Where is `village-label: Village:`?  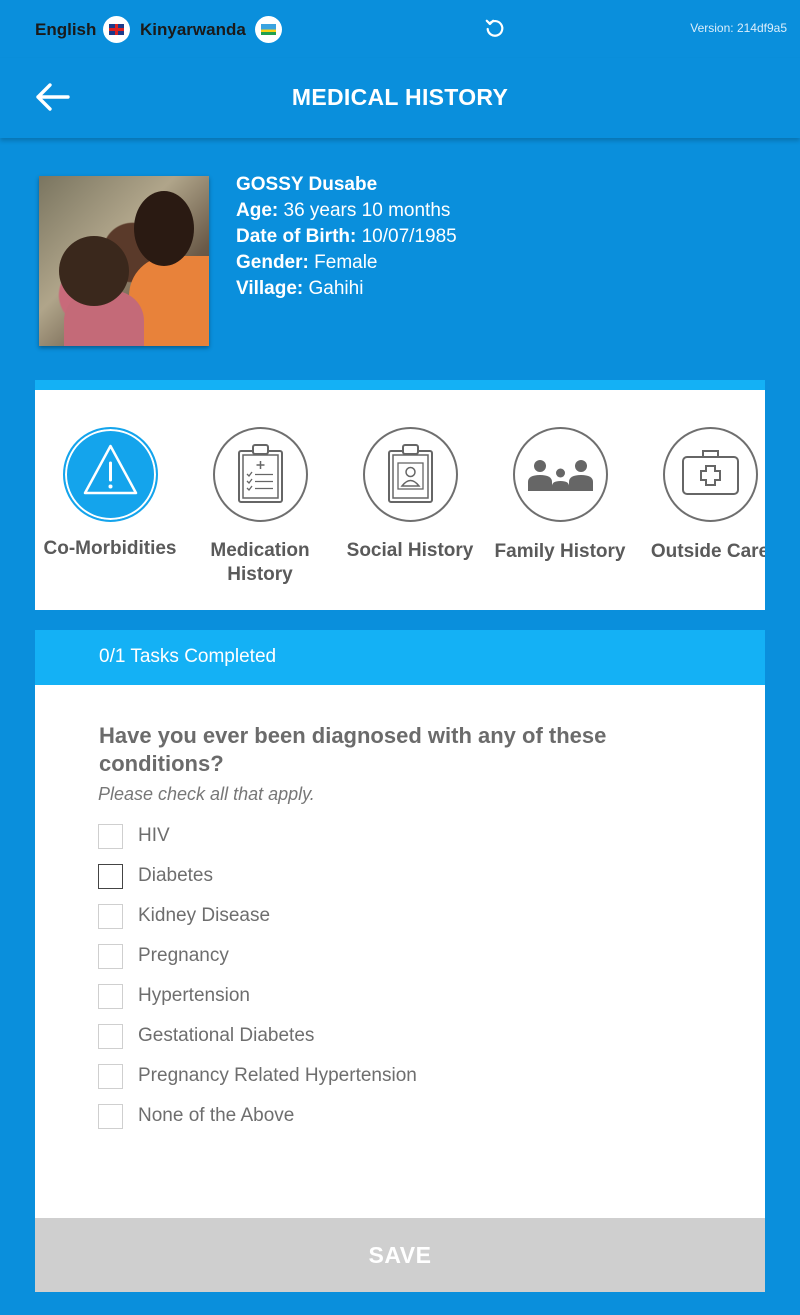
village-label: Village: is located at coordinates (270, 288).